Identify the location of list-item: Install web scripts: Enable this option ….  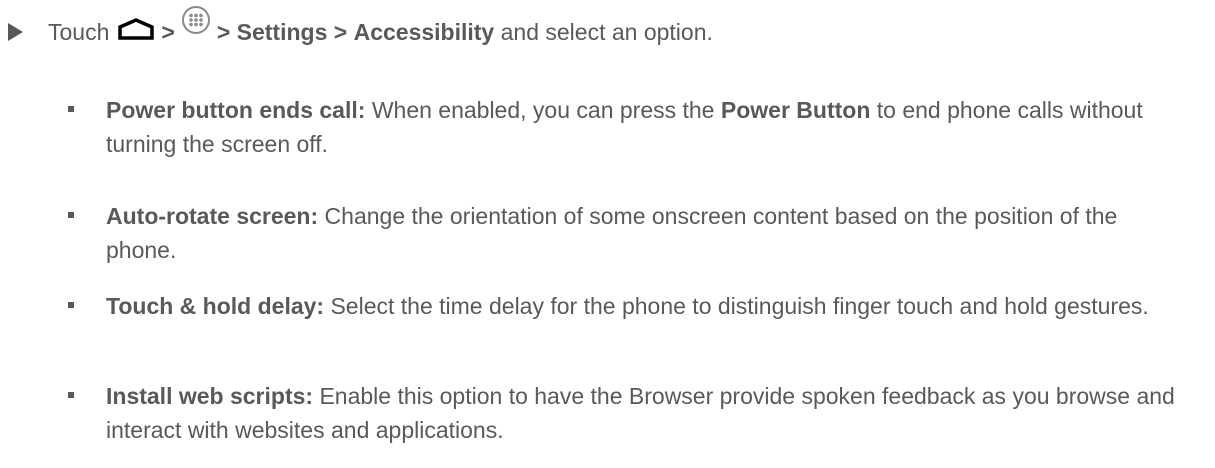
(627, 413).